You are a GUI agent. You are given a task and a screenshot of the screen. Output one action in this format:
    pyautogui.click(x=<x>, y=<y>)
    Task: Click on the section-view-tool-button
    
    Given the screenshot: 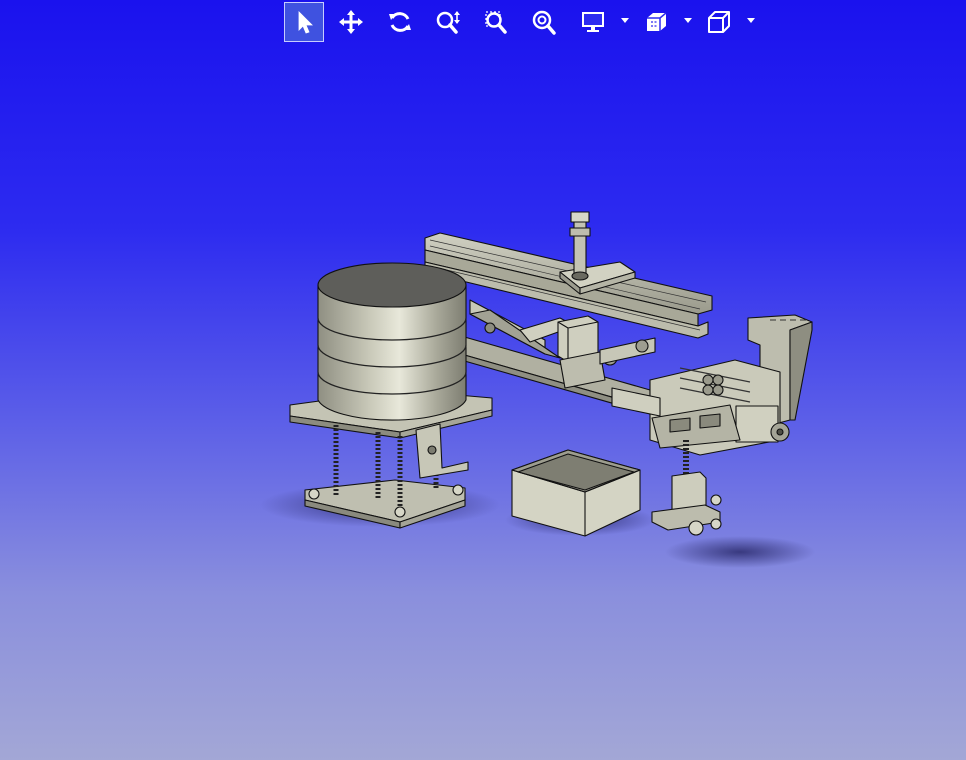 What is the action you would take?
    pyautogui.click(x=656, y=22)
    